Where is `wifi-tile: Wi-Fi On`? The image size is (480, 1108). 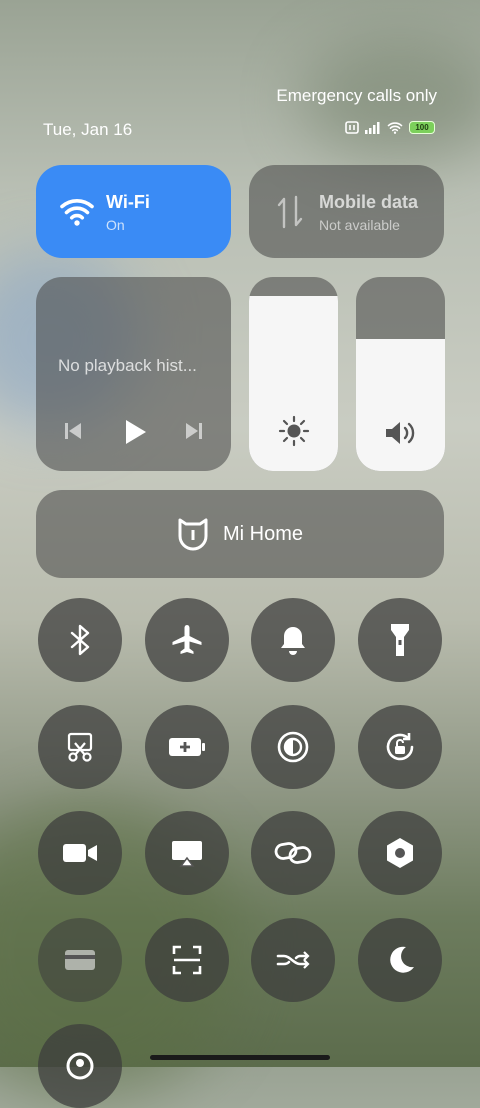
wifi-tile: Wi-Fi On is located at coordinates (133, 211).